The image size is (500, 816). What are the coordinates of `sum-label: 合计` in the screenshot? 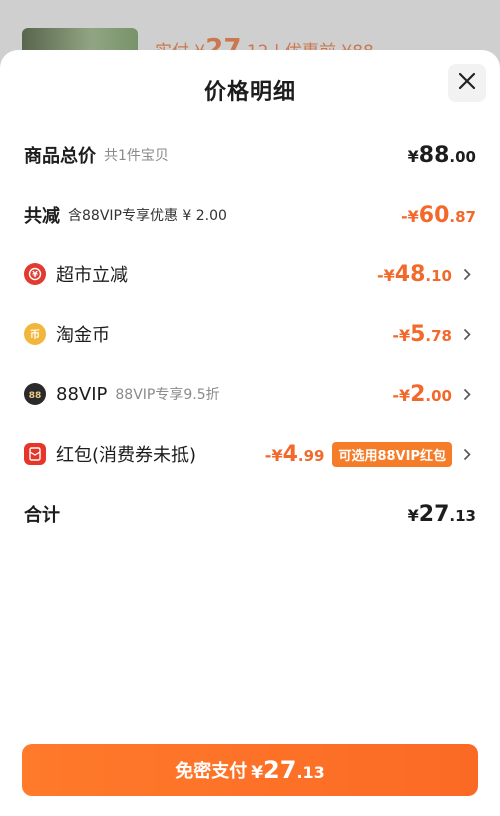 It's located at (42, 515).